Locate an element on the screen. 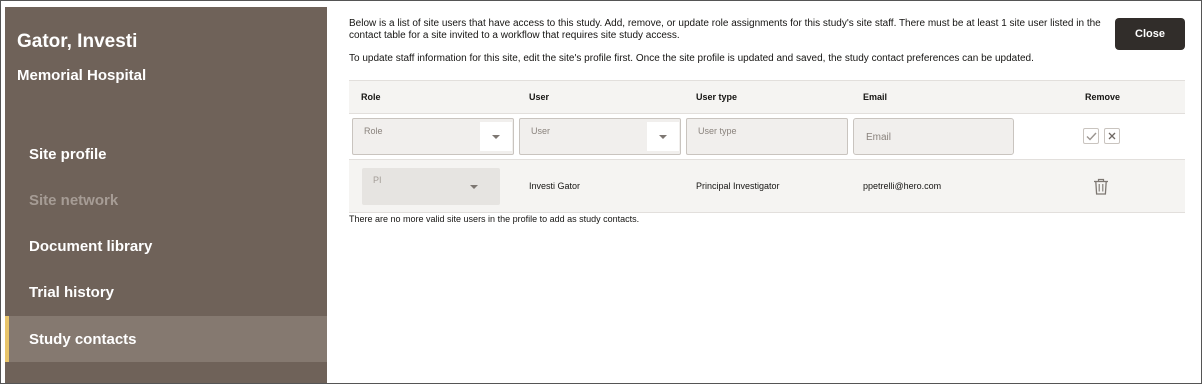 The image size is (1202, 384). close-icon is located at coordinates (1112, 136).